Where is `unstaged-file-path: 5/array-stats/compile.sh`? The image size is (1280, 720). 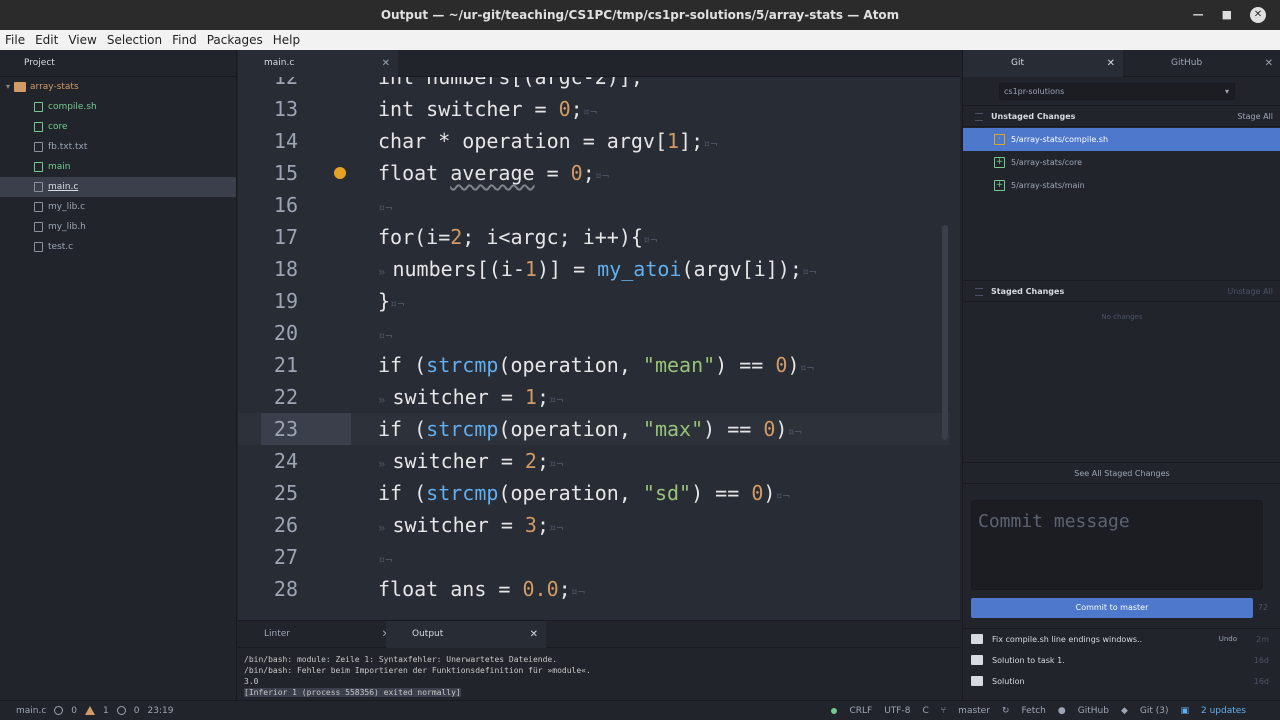 unstaged-file-path: 5/array-stats/compile.sh is located at coordinates (1060, 139).